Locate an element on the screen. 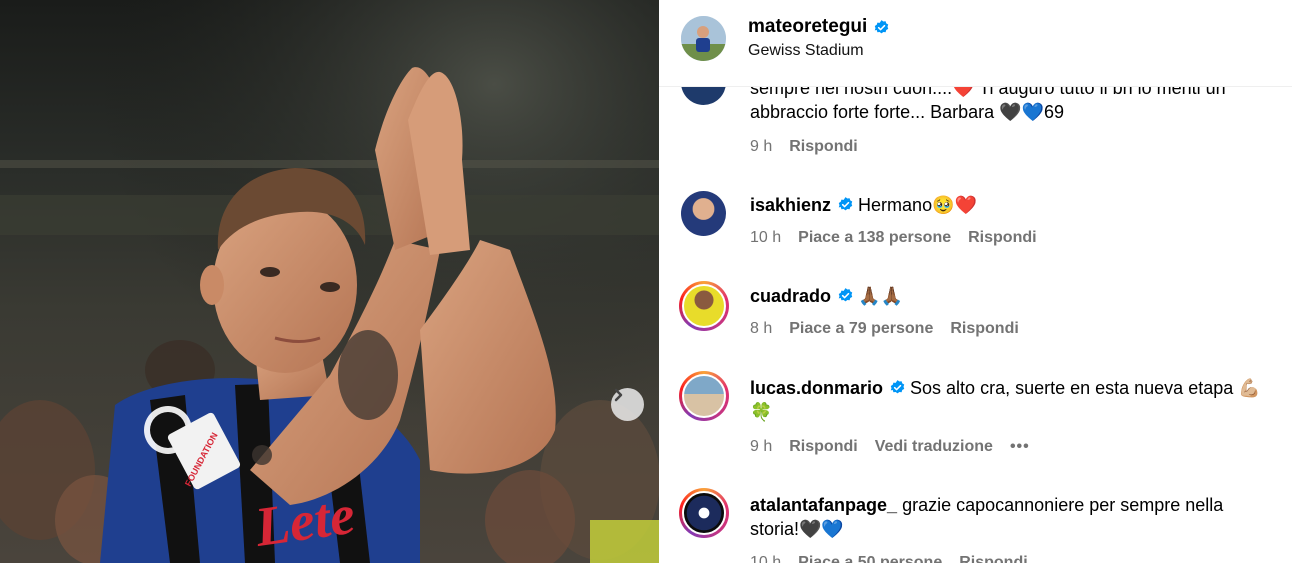  comment-text: grazie capocannoniere per sempre nella is located at coordinates (1063, 505).